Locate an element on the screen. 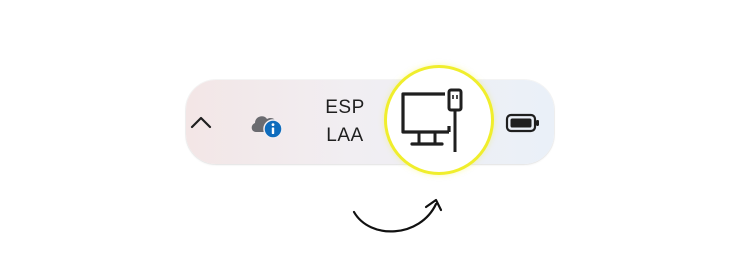  network-wired-icon is located at coordinates (433, 121).